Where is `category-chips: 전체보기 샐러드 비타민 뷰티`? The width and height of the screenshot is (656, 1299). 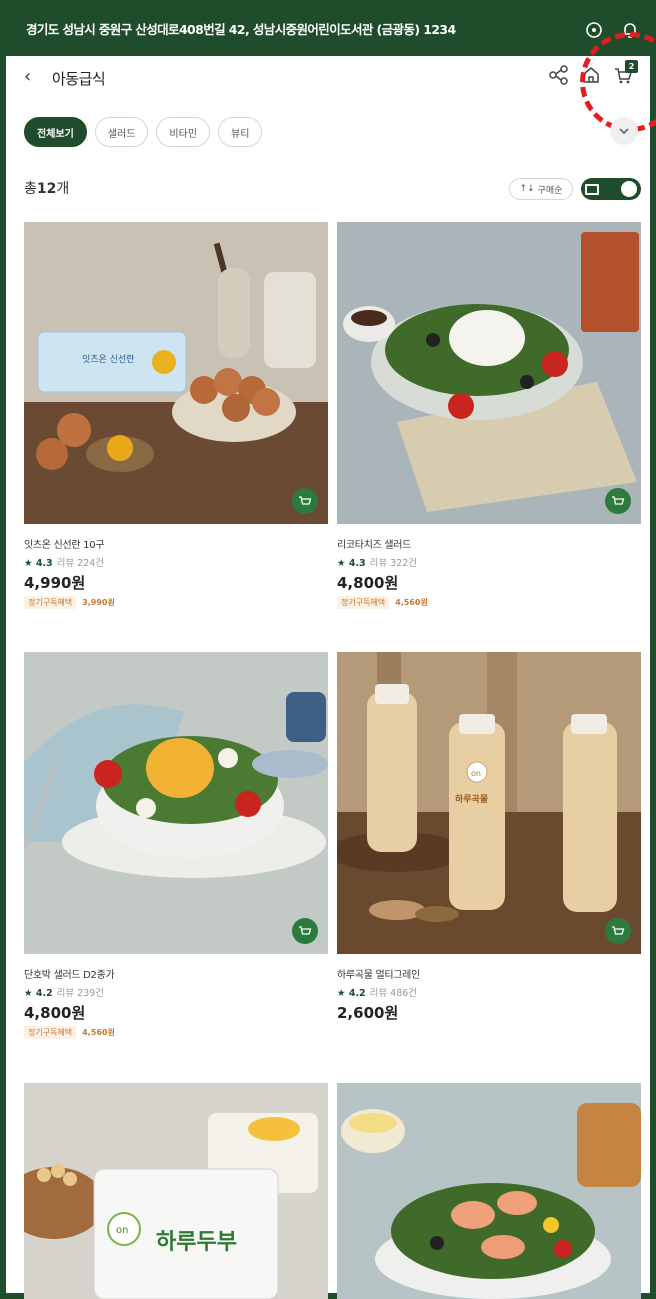 category-chips: 전체보기 샐러드 비타민 뷰티 is located at coordinates (143, 132).